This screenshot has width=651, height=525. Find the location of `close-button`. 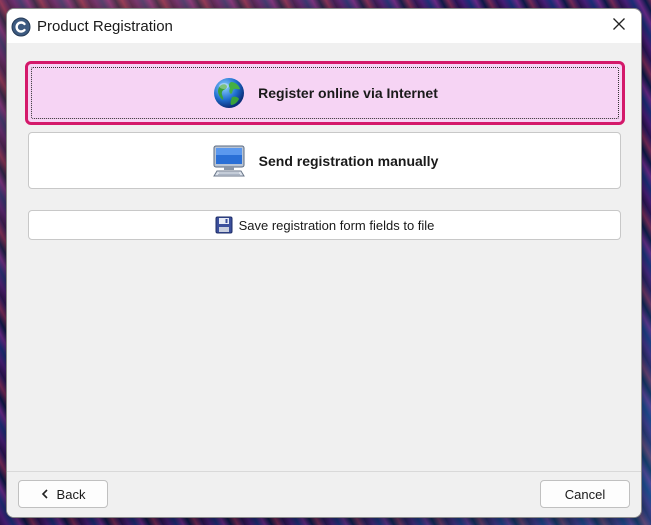

close-button is located at coordinates (619, 26).